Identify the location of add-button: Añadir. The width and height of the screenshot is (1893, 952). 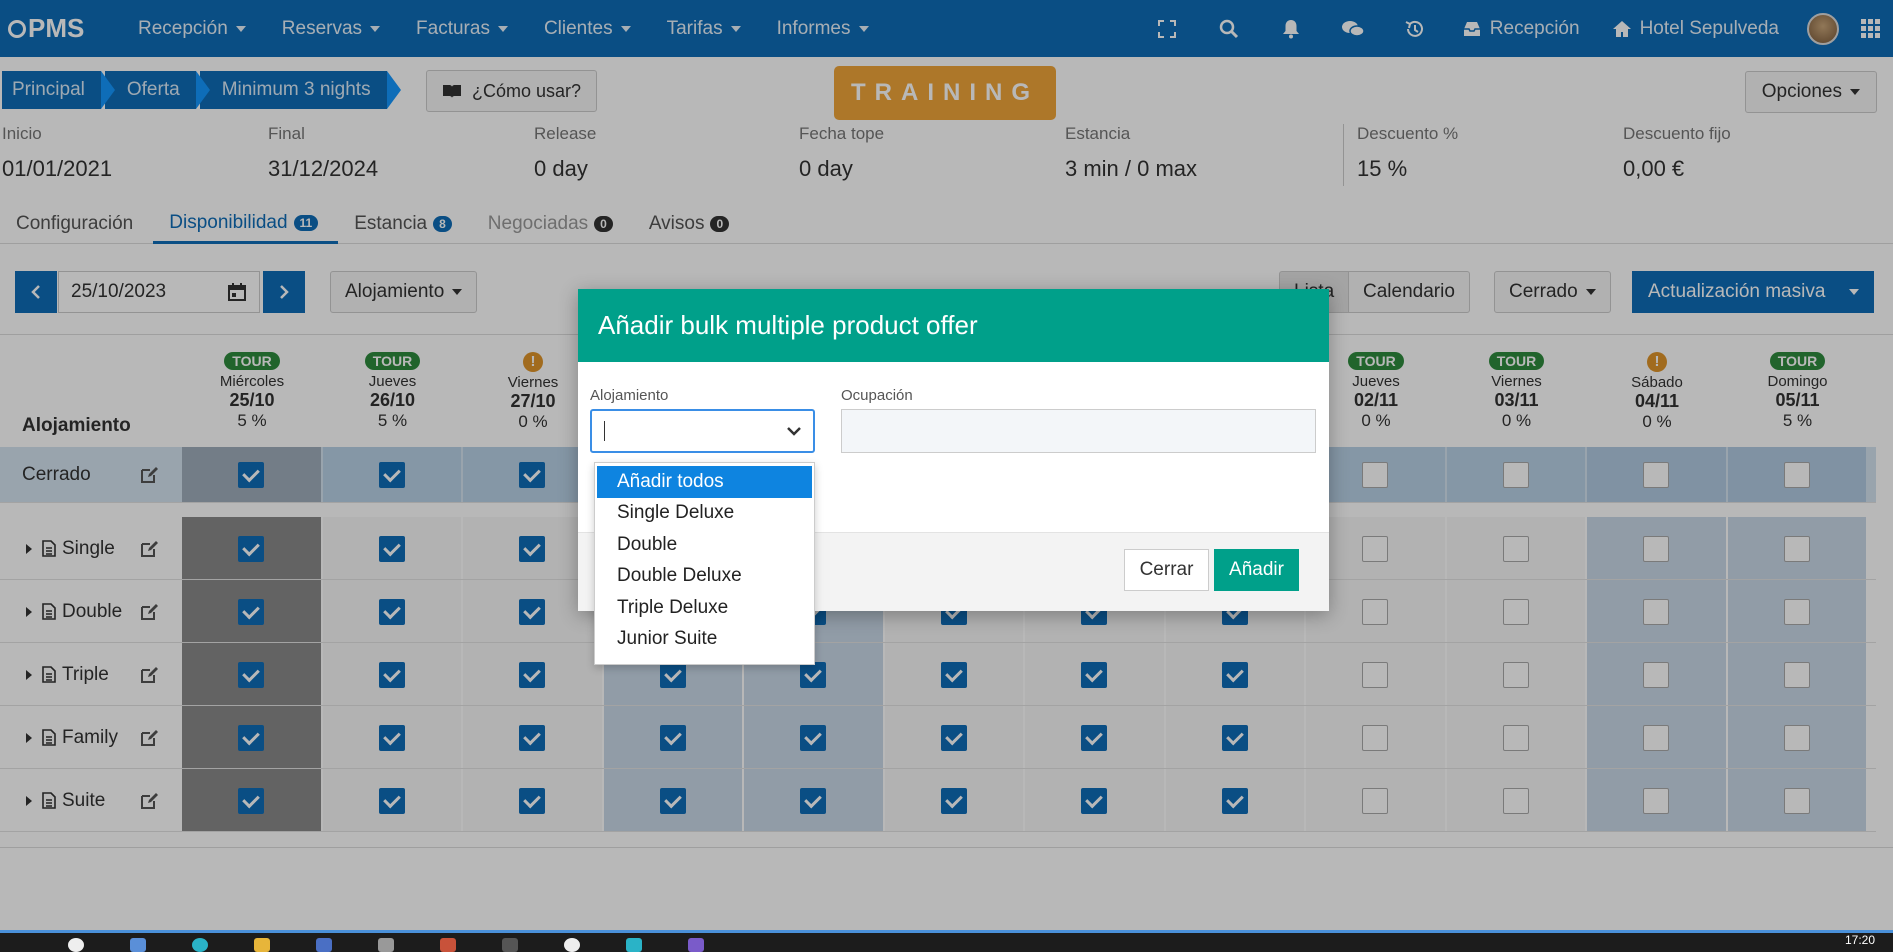
(1256, 570).